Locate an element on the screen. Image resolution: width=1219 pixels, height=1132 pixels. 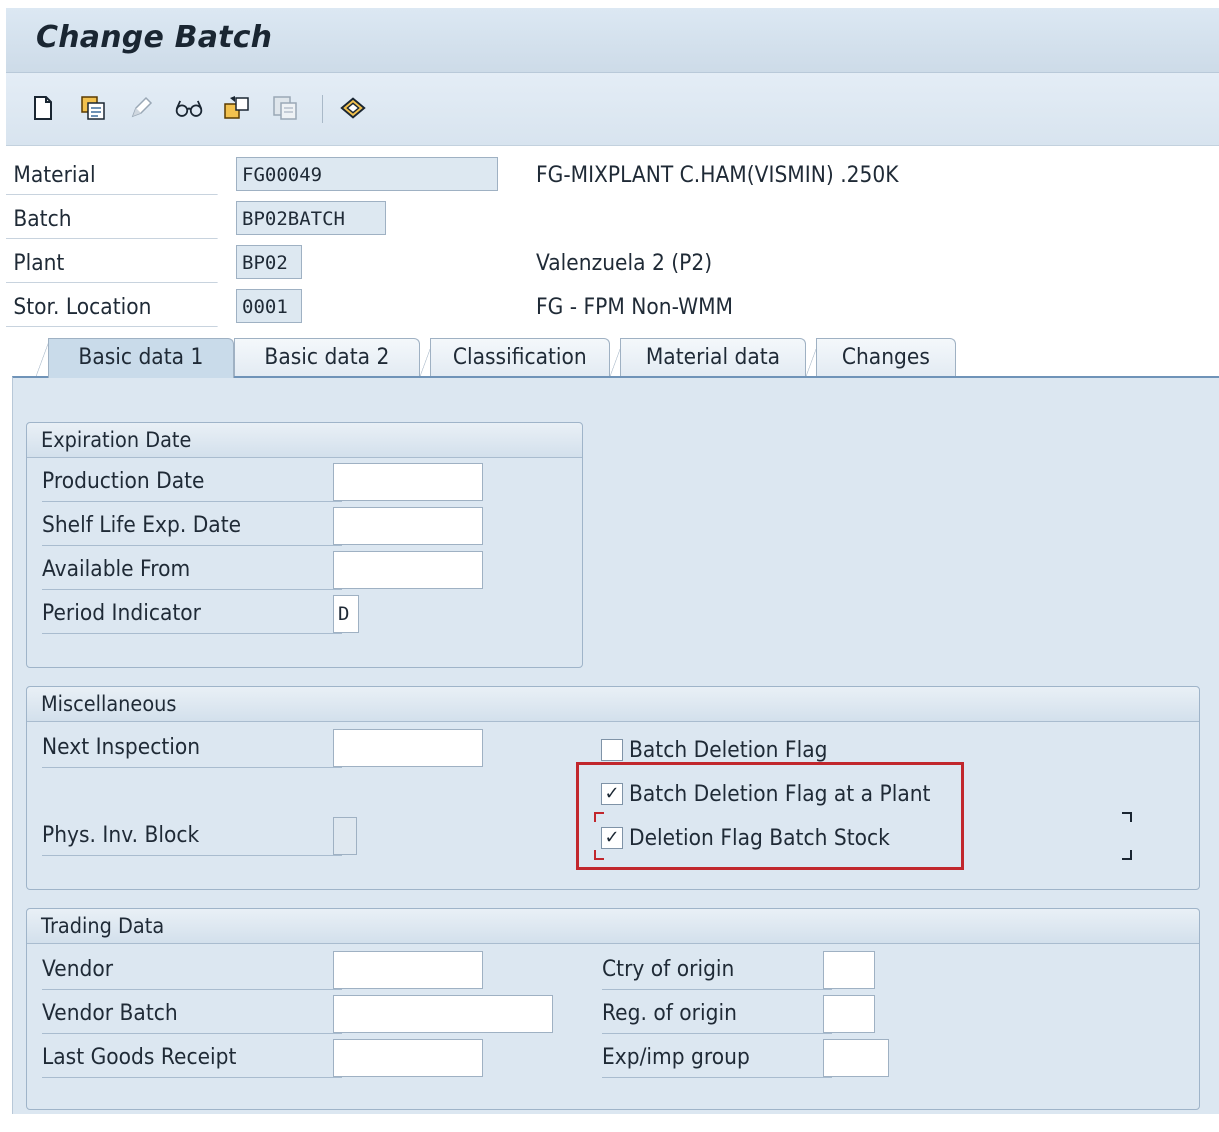
reg-of-origin-label: Reg. of origin is located at coordinates (717, 1014).